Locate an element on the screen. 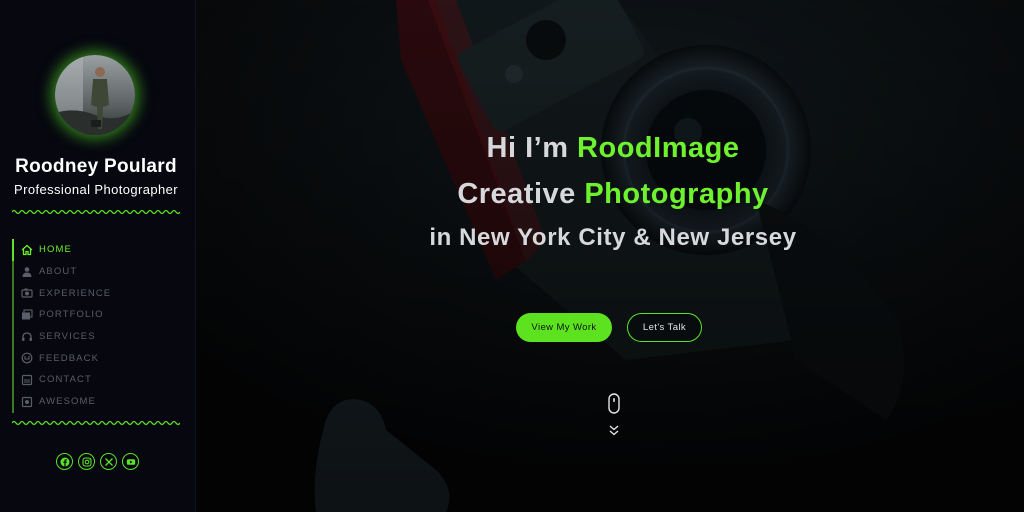 Image resolution: width=1024 pixels, height=512 pixels. profile-name: Roodney Poulard is located at coordinates (96, 166).